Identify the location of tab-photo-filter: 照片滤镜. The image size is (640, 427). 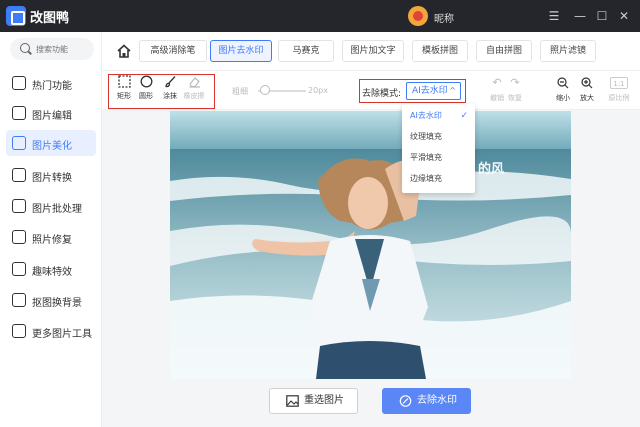
(568, 51).